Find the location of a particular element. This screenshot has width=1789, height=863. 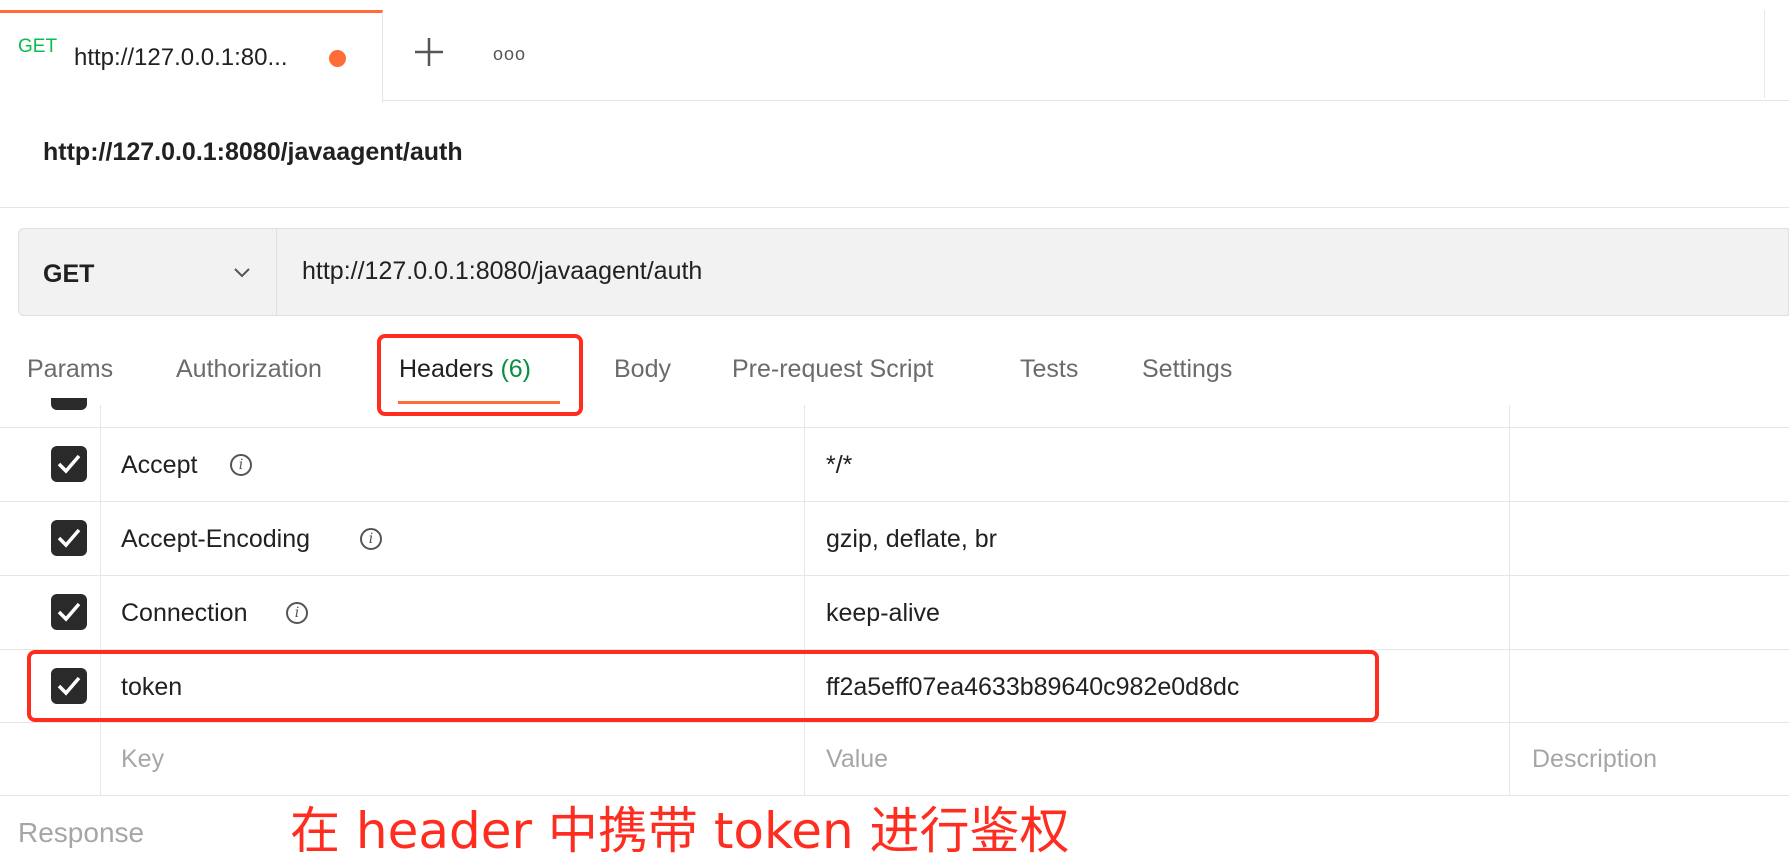

chevron-down-icon is located at coordinates (242, 272).